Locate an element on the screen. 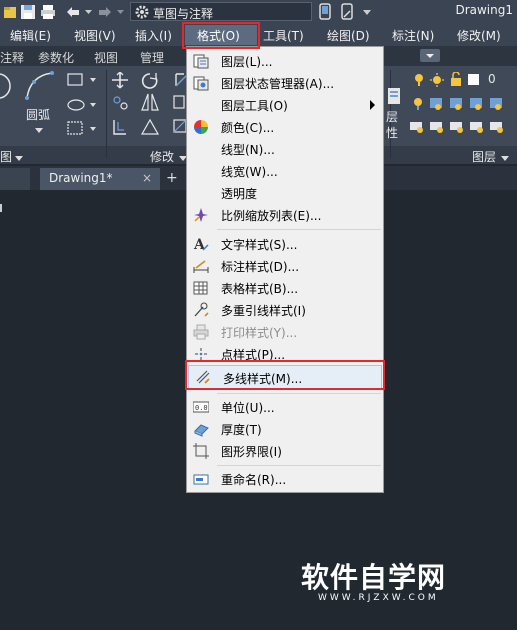 The height and width of the screenshot is (630, 517). print-icon is located at coordinates (48, 12).